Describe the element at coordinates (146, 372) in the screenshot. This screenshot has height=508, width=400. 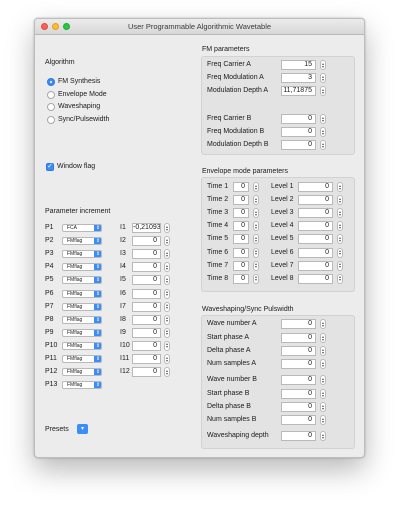
I see `increment-field-i12: 0` at that location.